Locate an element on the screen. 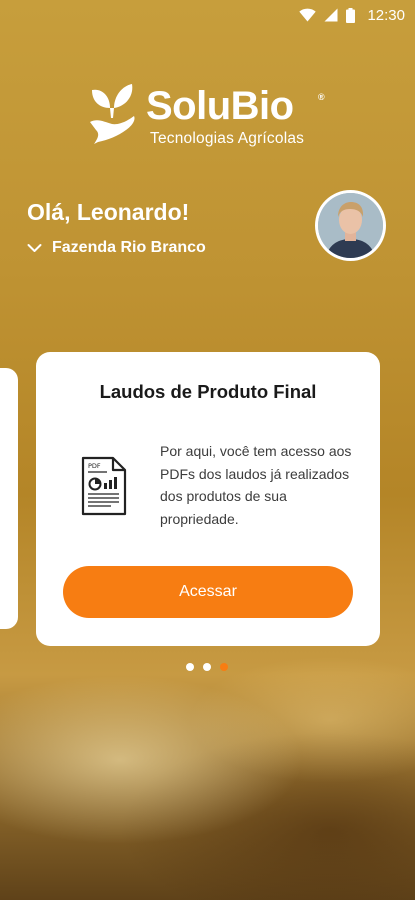  person-icon is located at coordinates (350, 225).